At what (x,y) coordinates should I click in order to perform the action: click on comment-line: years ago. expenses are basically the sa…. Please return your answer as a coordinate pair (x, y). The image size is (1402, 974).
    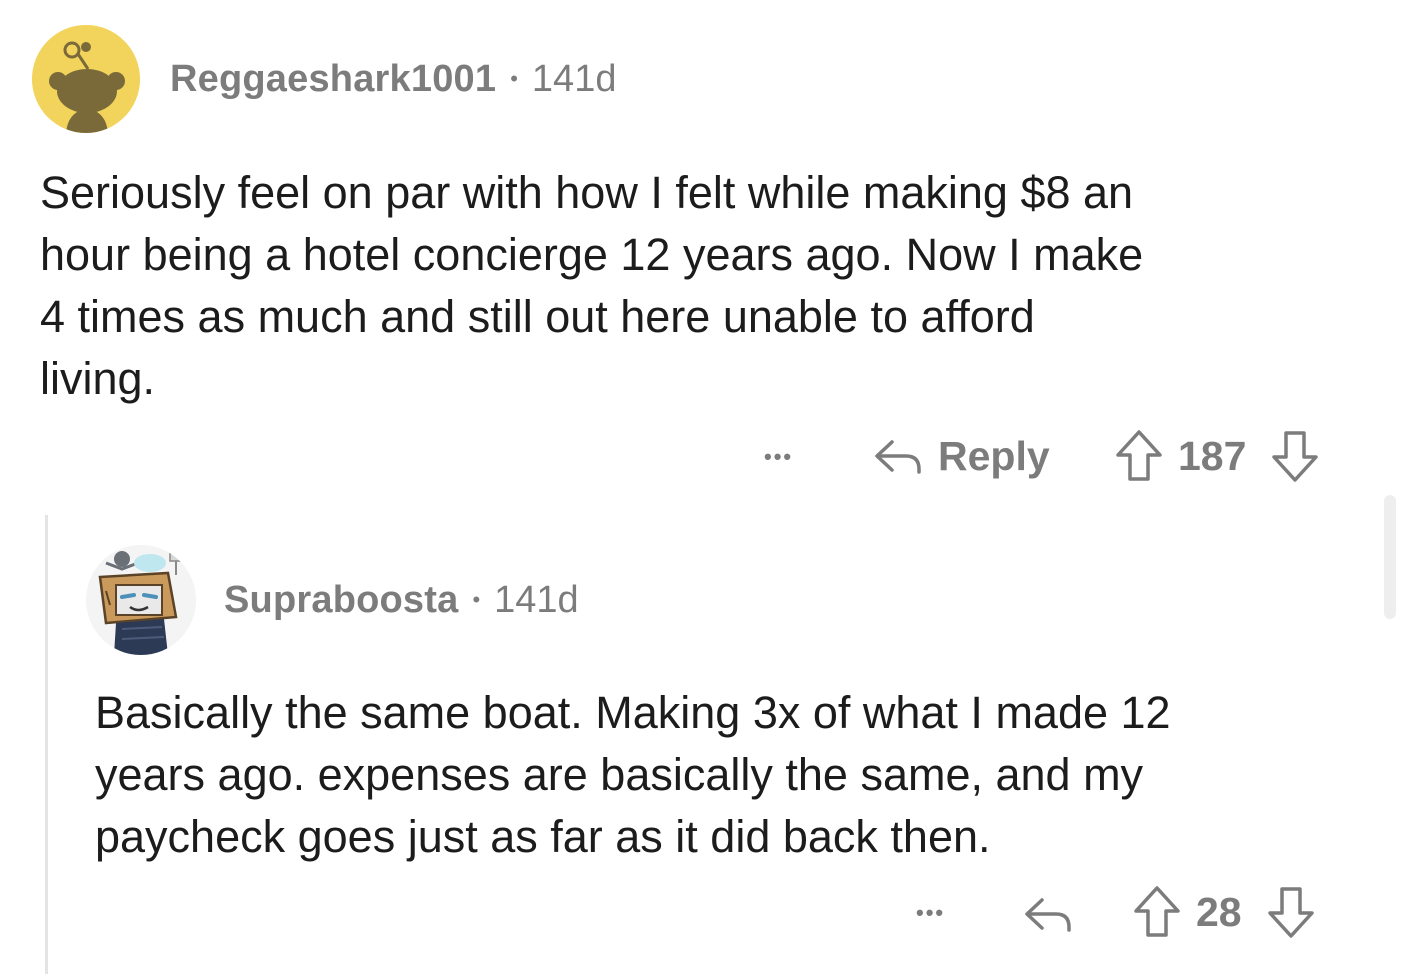
    Looking at the image, I should click on (619, 774).